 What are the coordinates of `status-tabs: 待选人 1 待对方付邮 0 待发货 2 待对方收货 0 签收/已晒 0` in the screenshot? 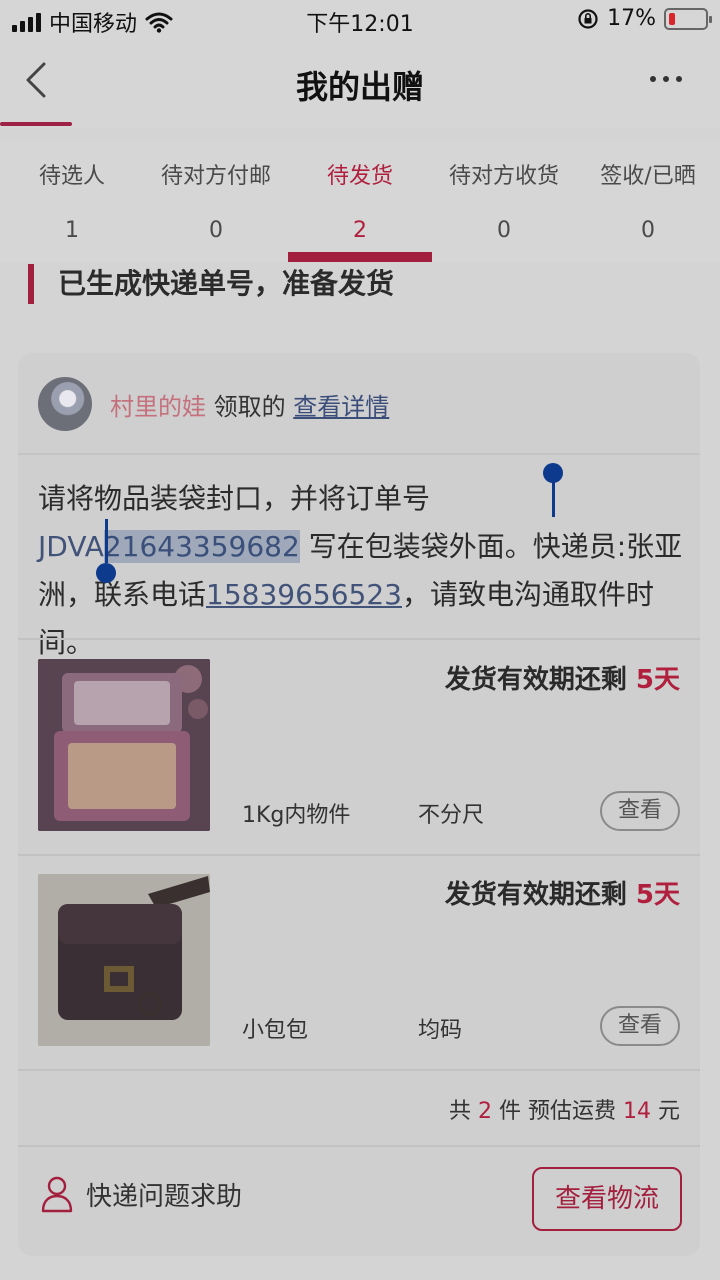 It's located at (360, 201).